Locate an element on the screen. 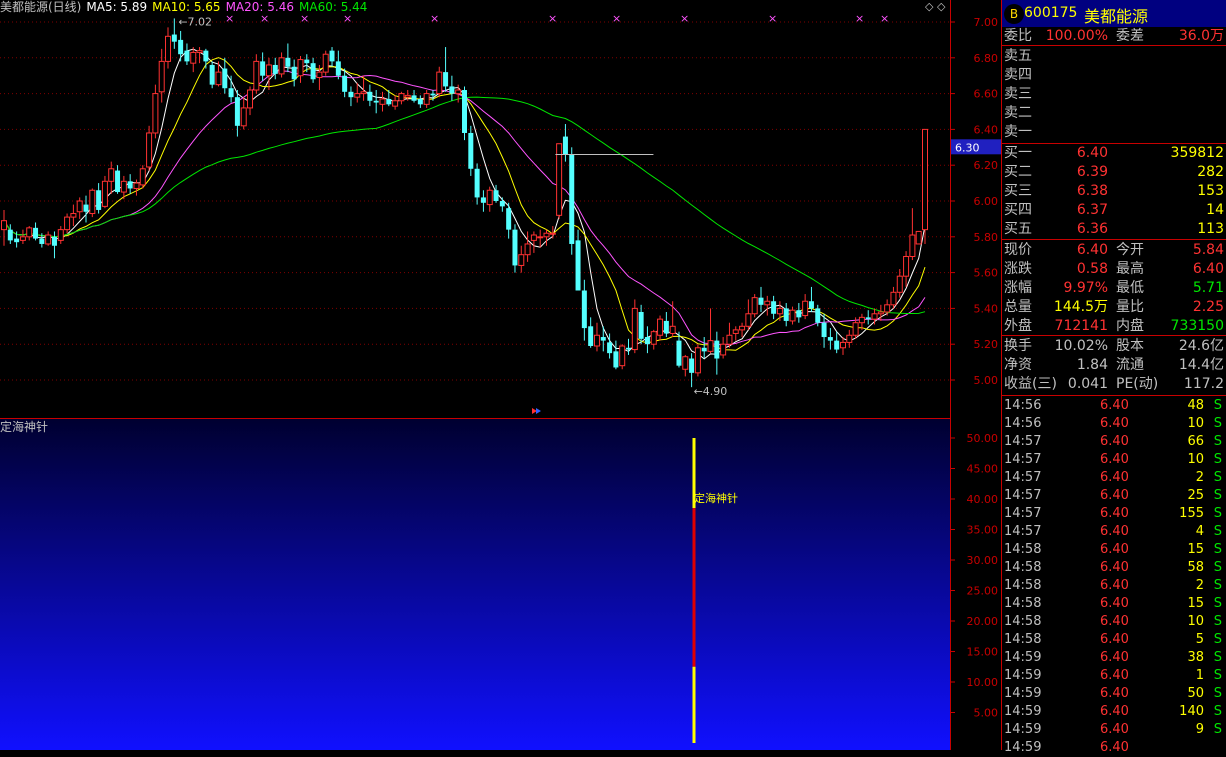 The height and width of the screenshot is (757, 1226). stat-value: 712141 is located at coordinates (1081, 326).